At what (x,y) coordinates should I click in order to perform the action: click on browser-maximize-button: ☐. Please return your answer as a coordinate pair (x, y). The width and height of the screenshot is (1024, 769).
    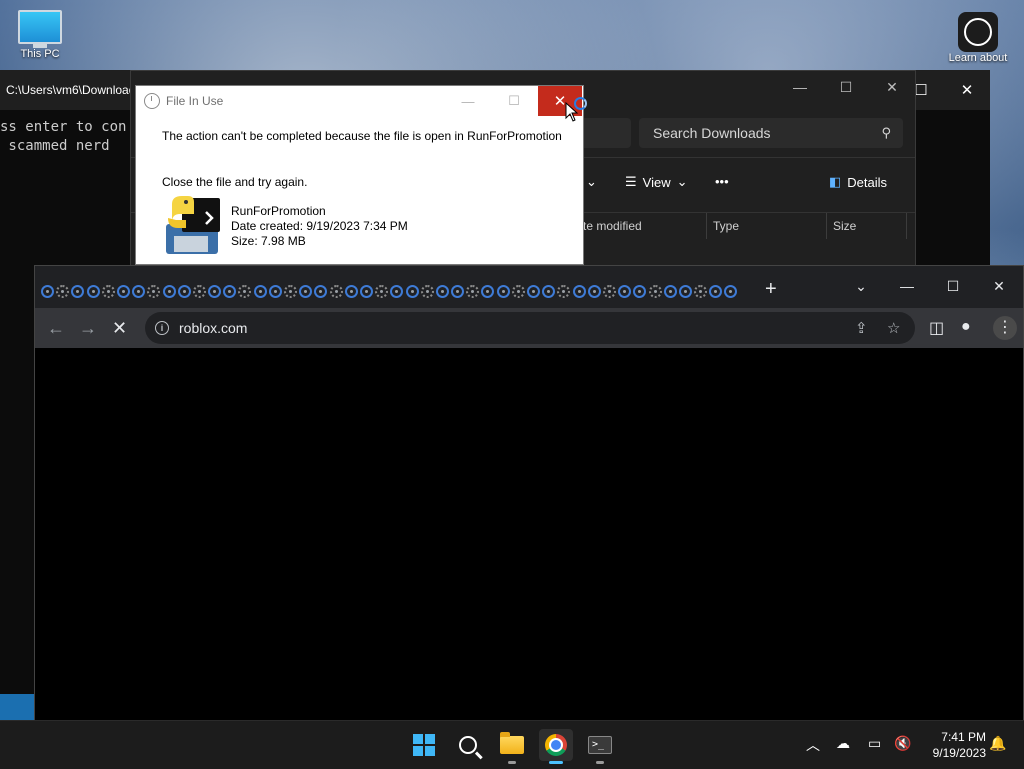
    Looking at the image, I should click on (953, 286).